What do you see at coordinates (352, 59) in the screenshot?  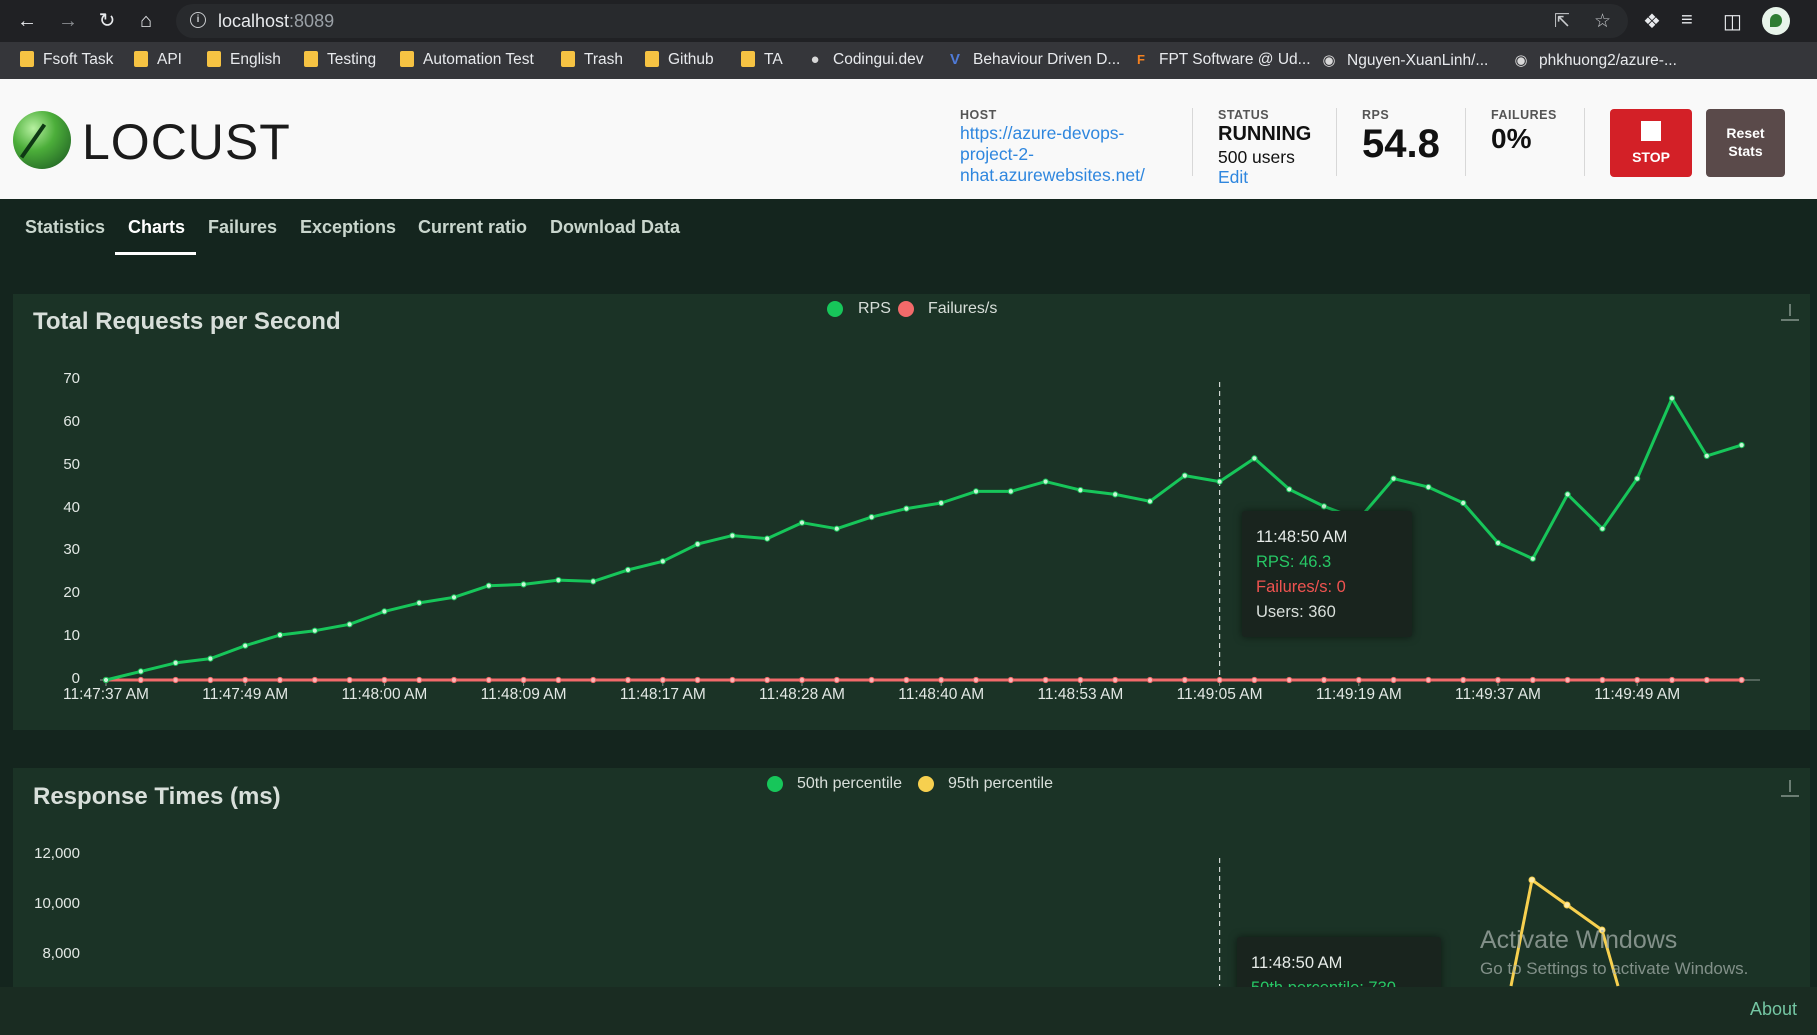 I see `bookmark-label: Testing` at bounding box center [352, 59].